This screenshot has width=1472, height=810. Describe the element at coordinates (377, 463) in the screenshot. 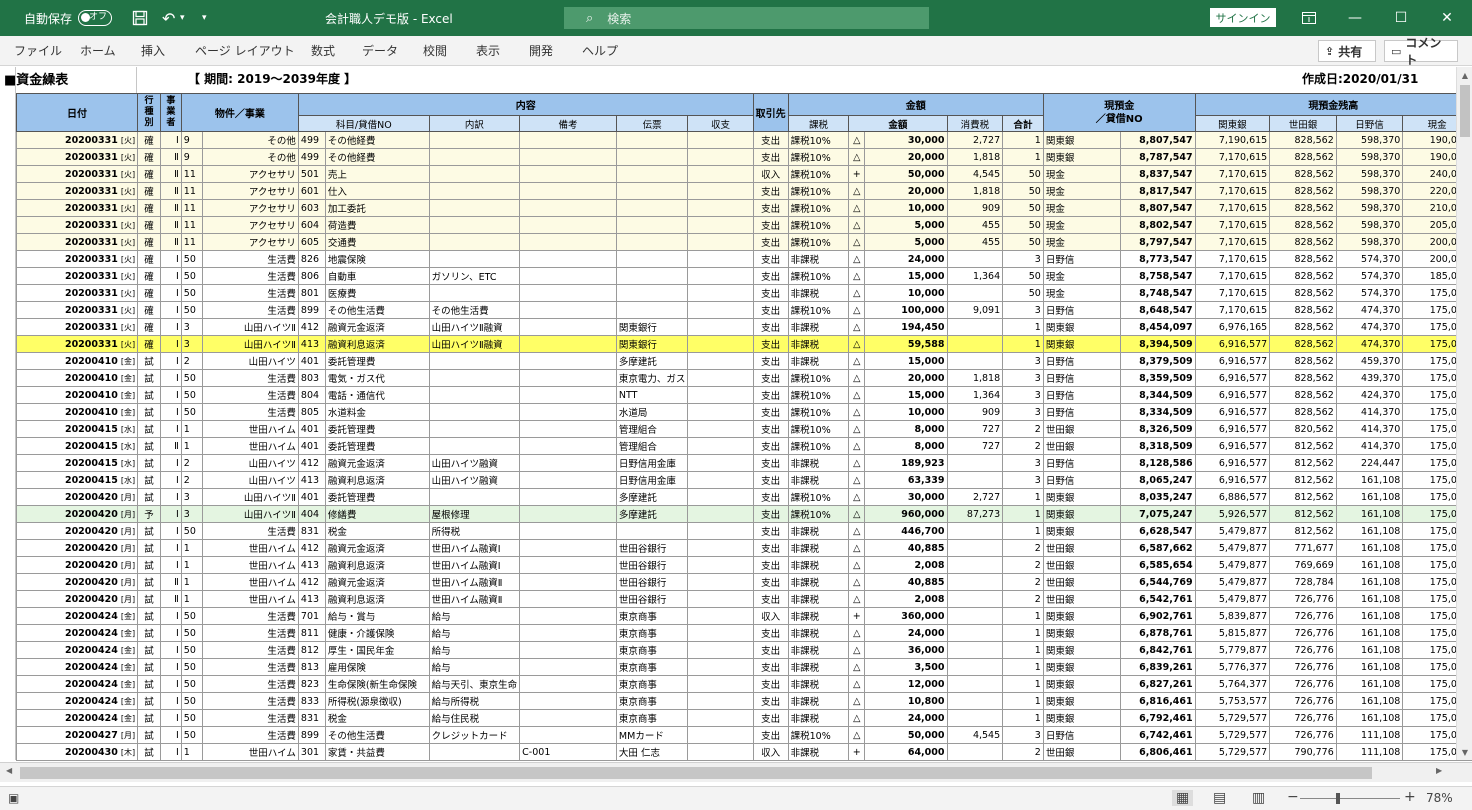

I see `cell: 融資元金返済` at that location.